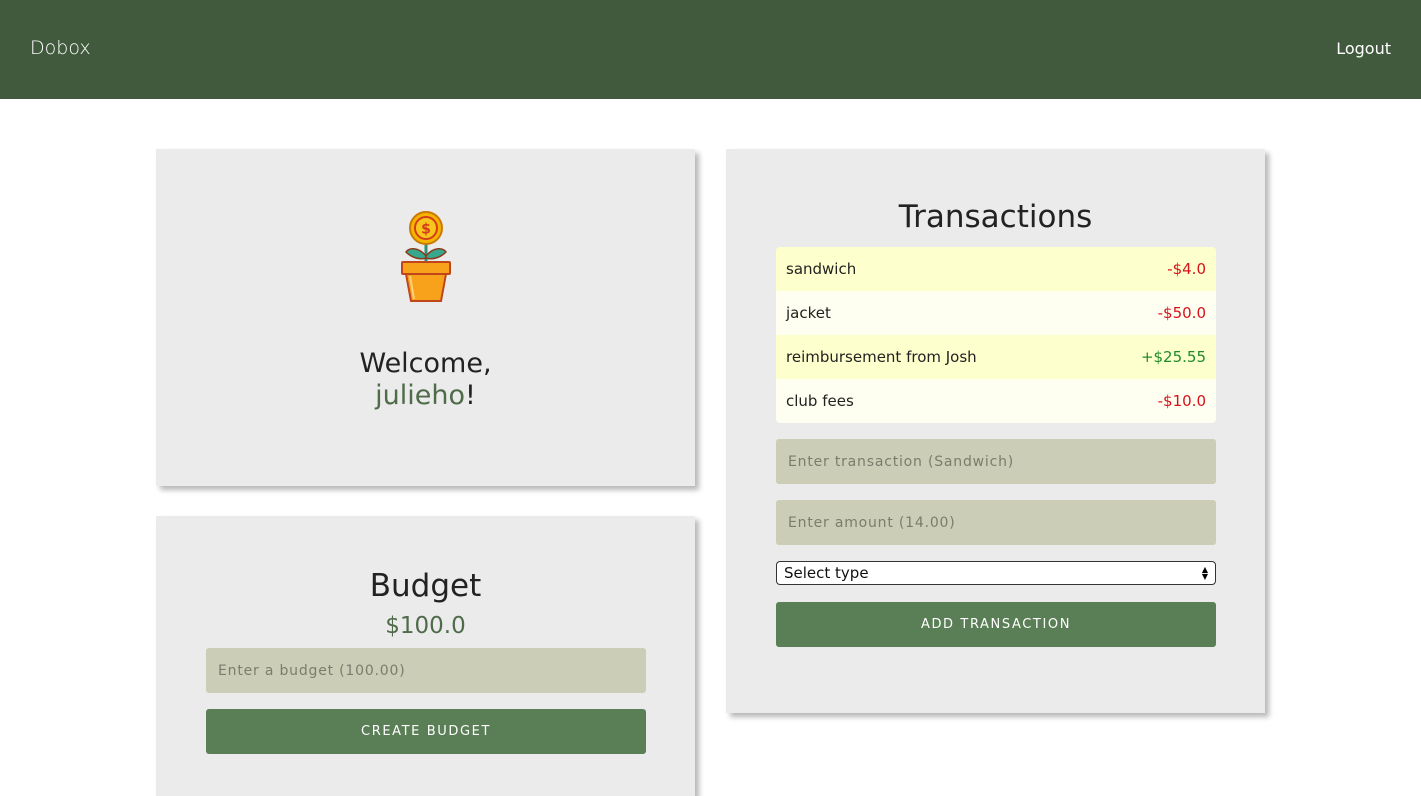 The width and height of the screenshot is (1421, 796). I want to click on budget-card: Budget $100.0 CREATE BUDGET, so click(425, 656).